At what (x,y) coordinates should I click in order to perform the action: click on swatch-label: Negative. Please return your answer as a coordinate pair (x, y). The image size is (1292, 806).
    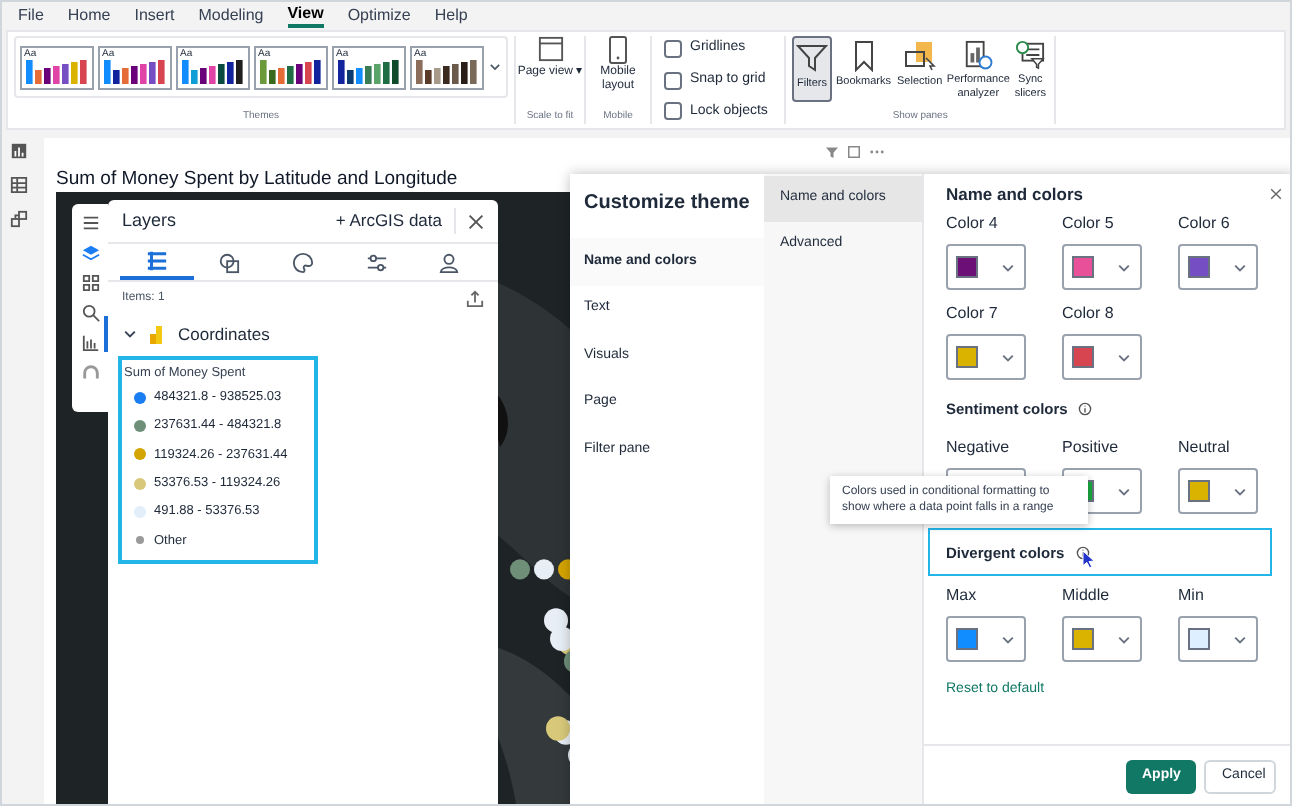
    Looking at the image, I should click on (979, 448).